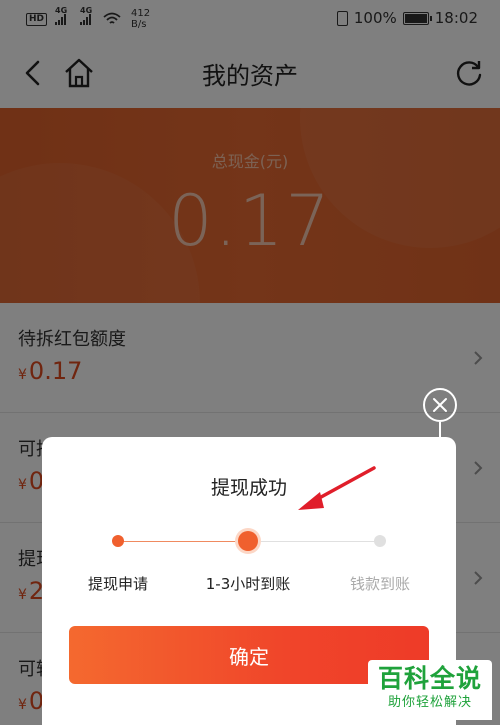 Image resolution: width=500 pixels, height=725 pixels. I want to click on step-label-apply: 提现申请, so click(117, 584).